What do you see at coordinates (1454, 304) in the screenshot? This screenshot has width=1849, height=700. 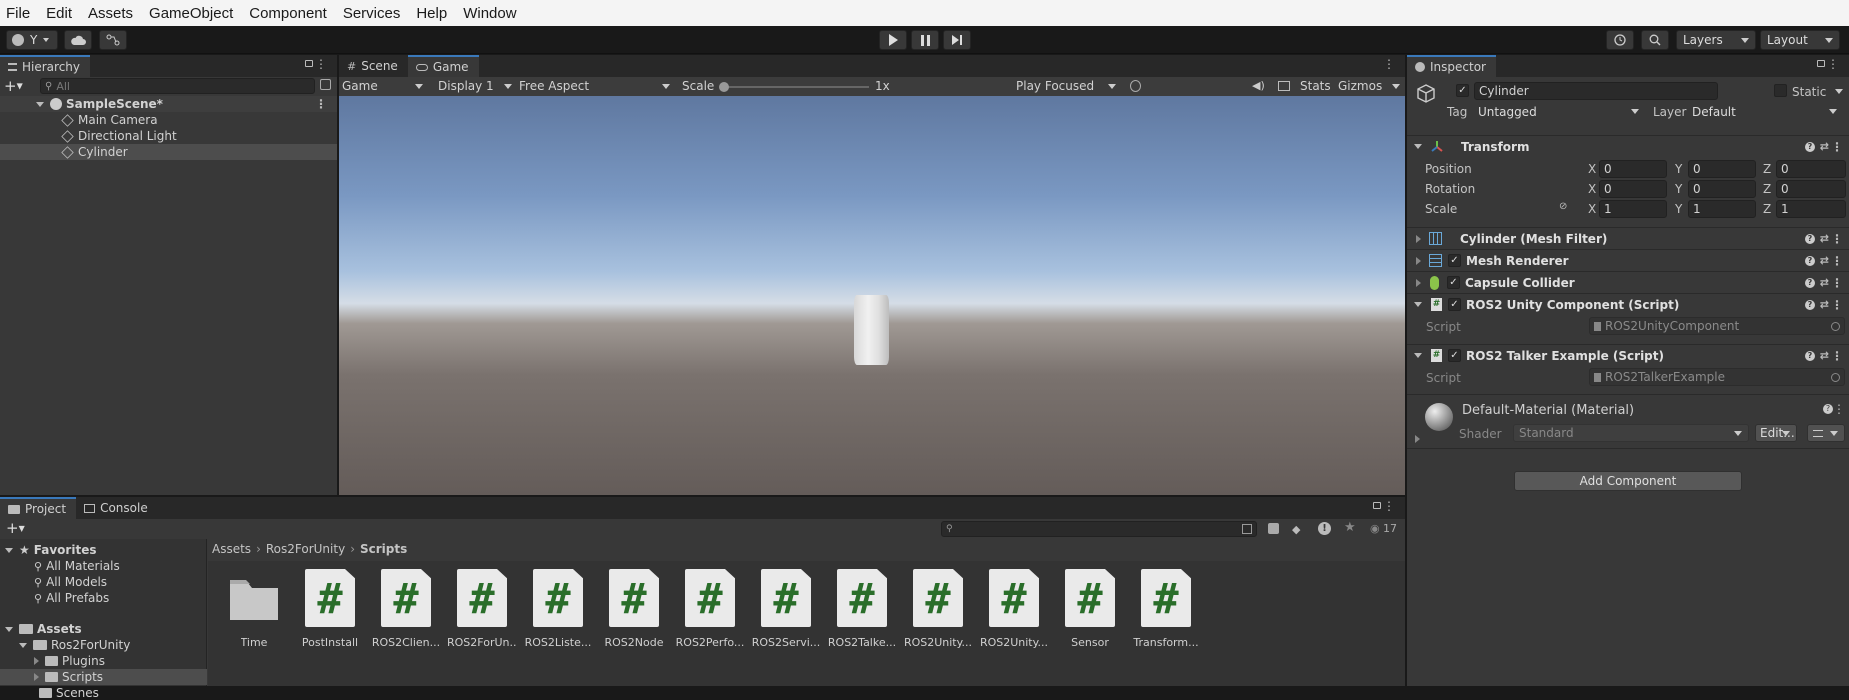 I see `ros2-unity-component-enabled-checkbox: ✓` at bounding box center [1454, 304].